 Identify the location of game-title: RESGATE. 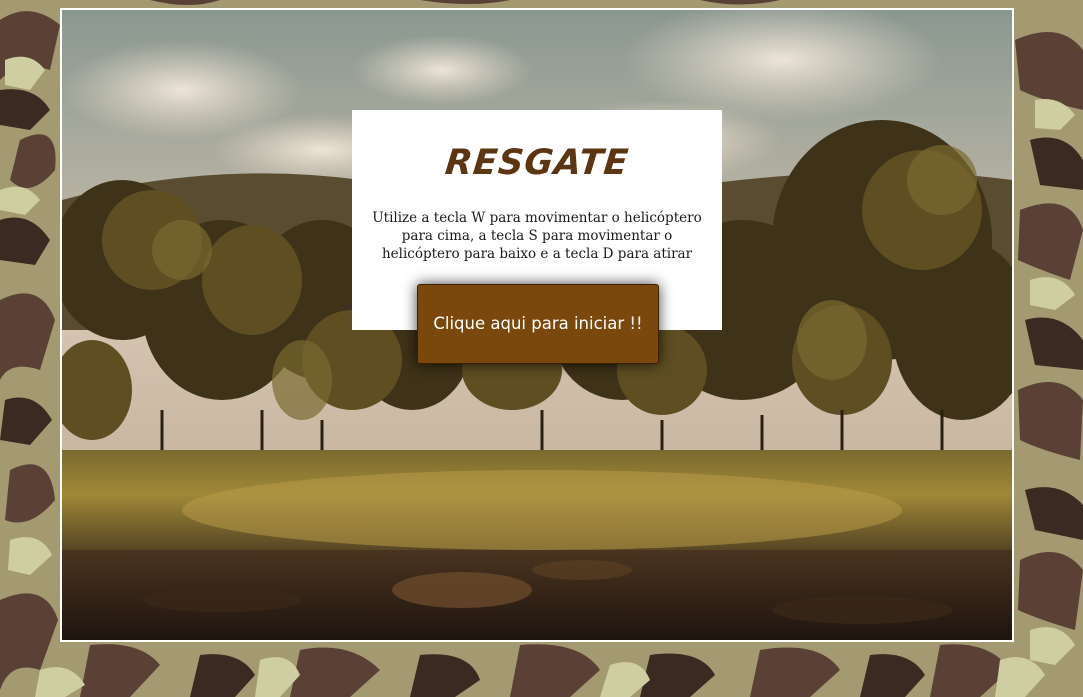
(537, 163).